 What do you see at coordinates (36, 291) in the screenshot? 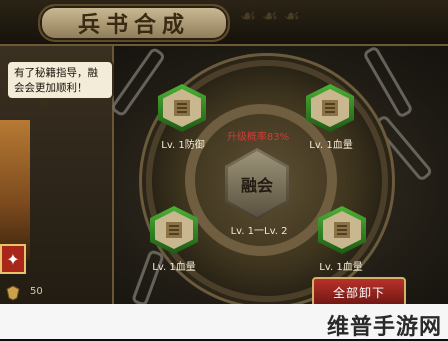
I see `player-level: 50` at bounding box center [36, 291].